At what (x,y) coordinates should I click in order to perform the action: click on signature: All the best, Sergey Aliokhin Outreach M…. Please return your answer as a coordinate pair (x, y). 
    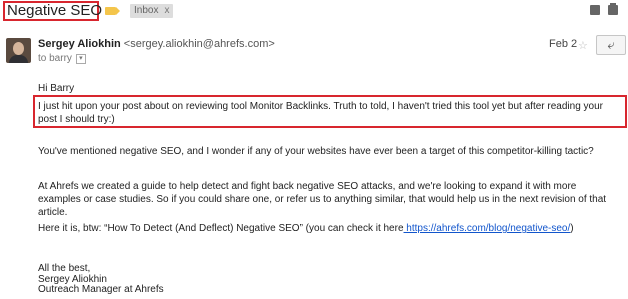
    Looking at the image, I should click on (328, 279).